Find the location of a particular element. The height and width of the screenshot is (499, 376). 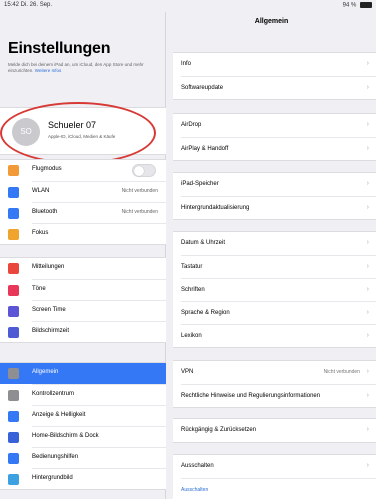

display-icon is located at coordinates (13, 416).